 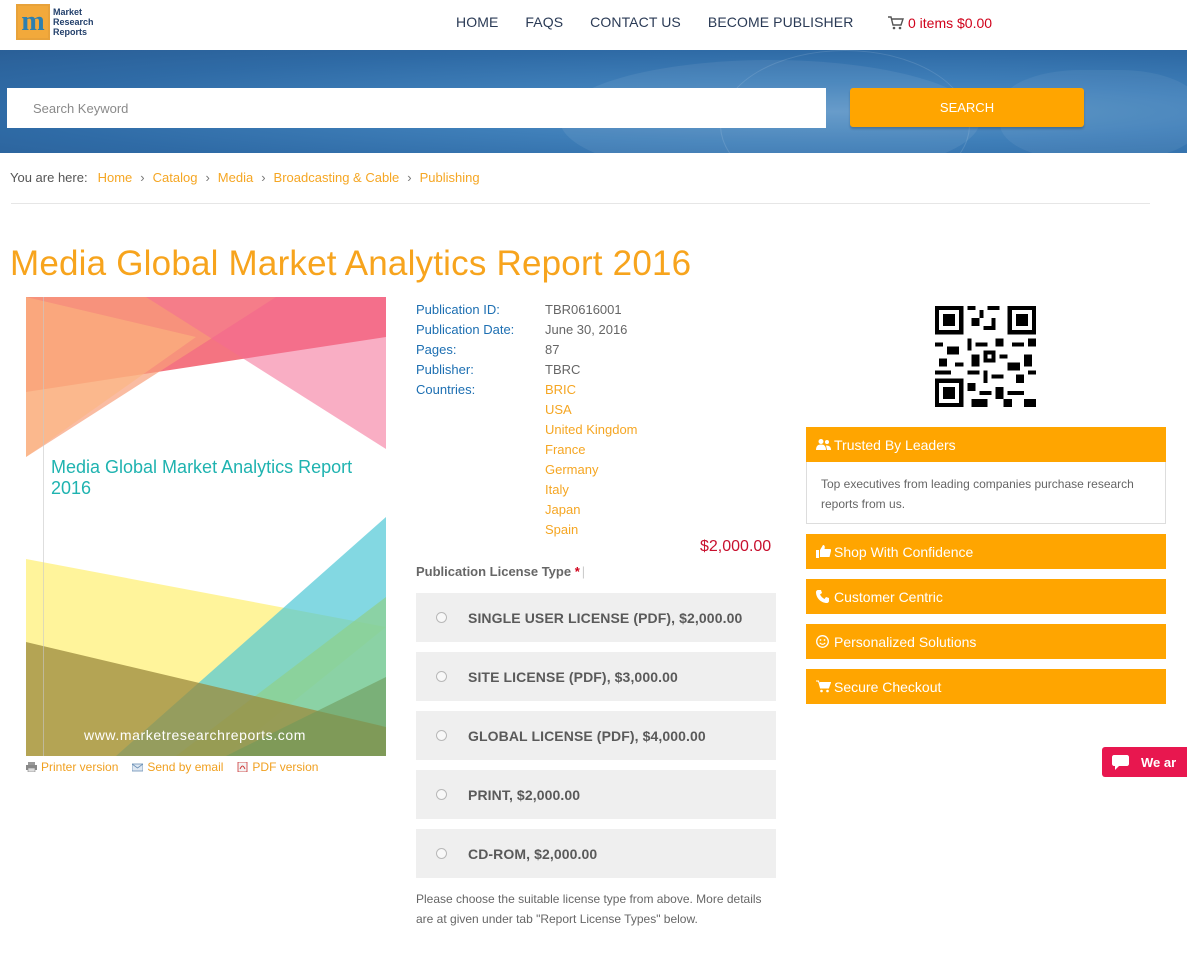 What do you see at coordinates (416, 108) in the screenshot?
I see `search-input` at bounding box center [416, 108].